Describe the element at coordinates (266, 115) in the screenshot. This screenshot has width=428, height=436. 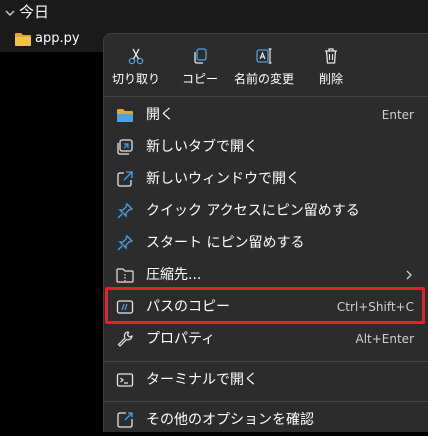
I see `menu-item-open: 開く Enter` at that location.